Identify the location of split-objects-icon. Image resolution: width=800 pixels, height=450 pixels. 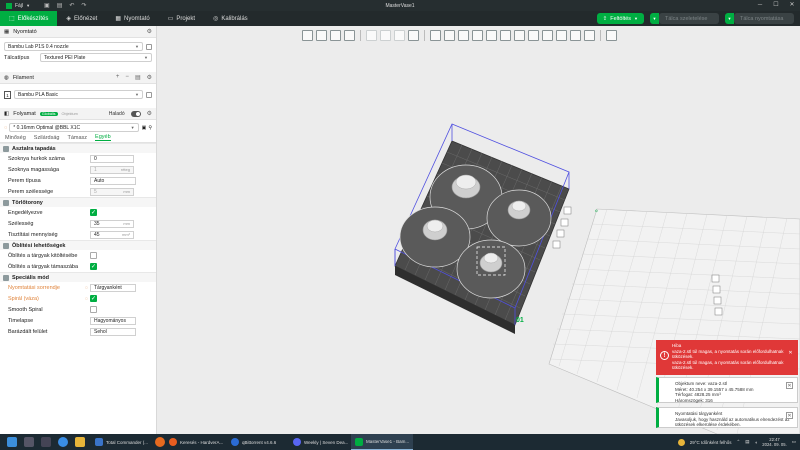
(371, 35).